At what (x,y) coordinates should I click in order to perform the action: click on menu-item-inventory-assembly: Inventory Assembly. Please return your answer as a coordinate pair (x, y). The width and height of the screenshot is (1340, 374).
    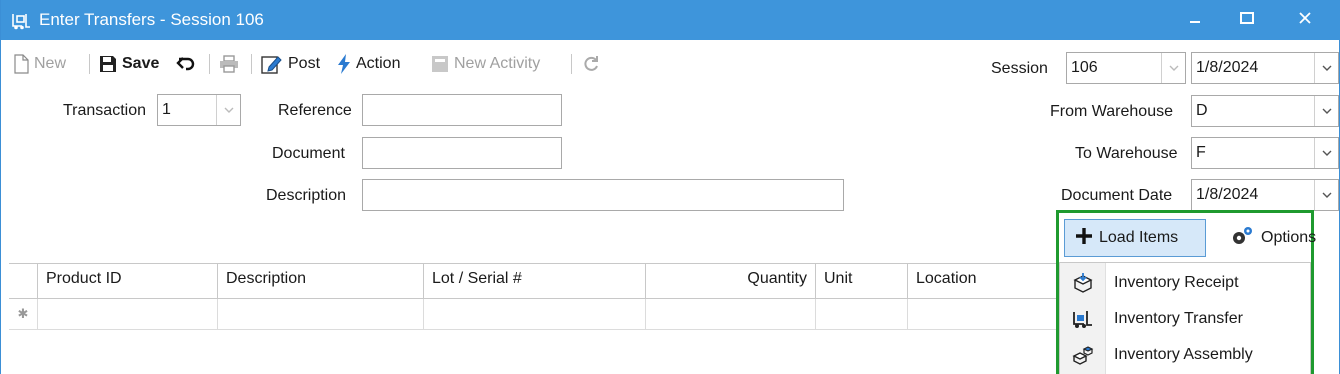
    Looking at the image, I should click on (1185, 355).